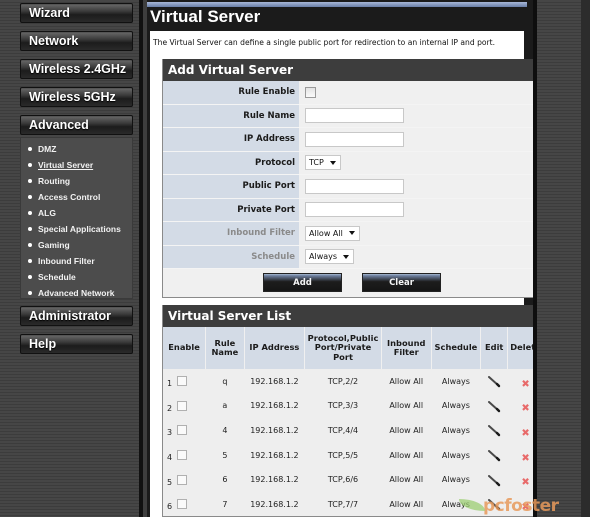 Image resolution: width=590 pixels, height=517 pixels. Describe the element at coordinates (170, 408) in the screenshot. I see `row-index: 2` at that location.